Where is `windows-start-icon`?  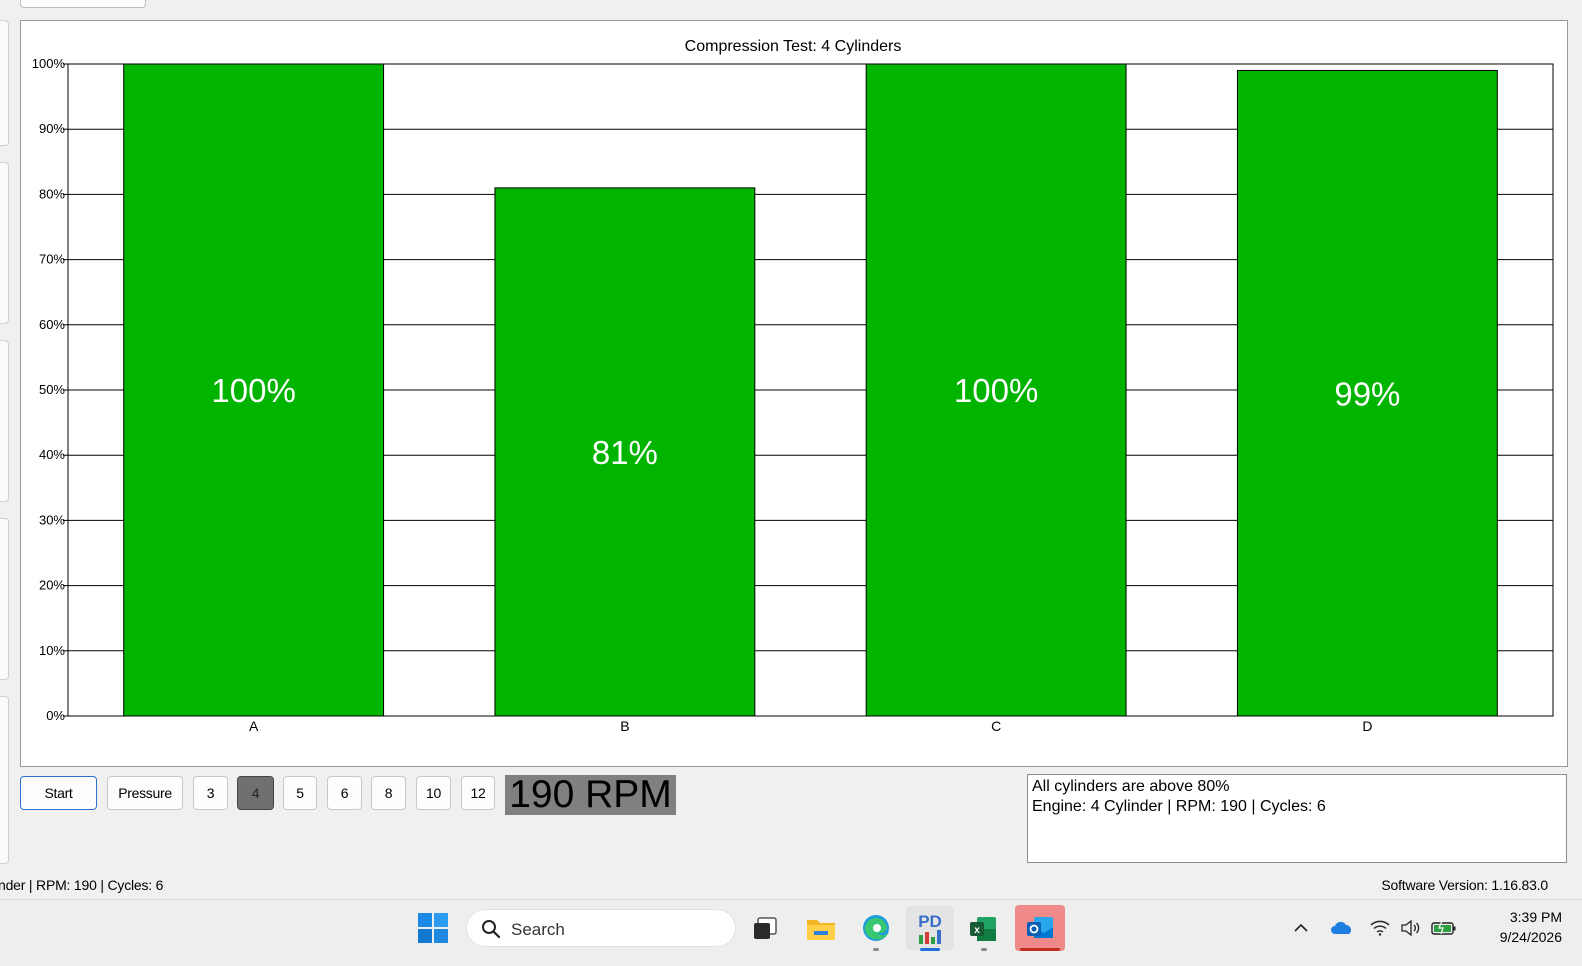
windows-start-icon is located at coordinates (433, 928).